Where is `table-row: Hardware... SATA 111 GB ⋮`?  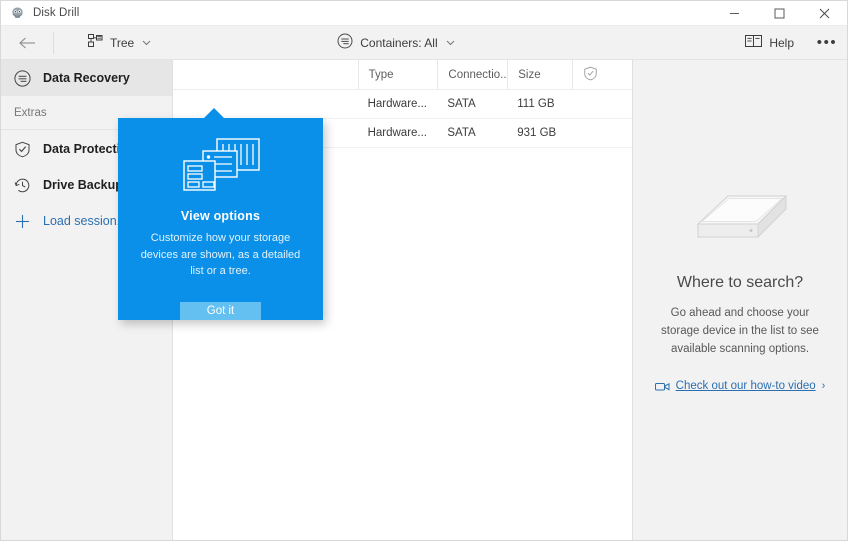 table-row: Hardware... SATA 111 GB ⋮ is located at coordinates (402, 104).